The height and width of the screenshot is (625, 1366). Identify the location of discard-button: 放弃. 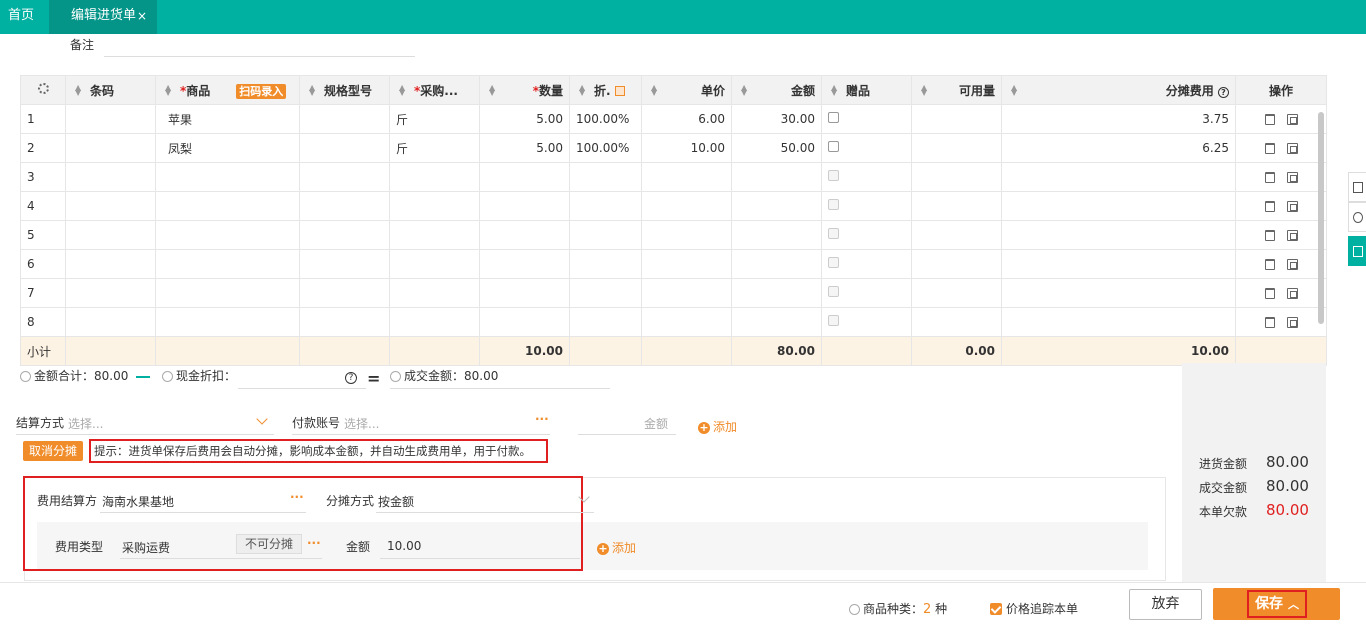
(1165, 604).